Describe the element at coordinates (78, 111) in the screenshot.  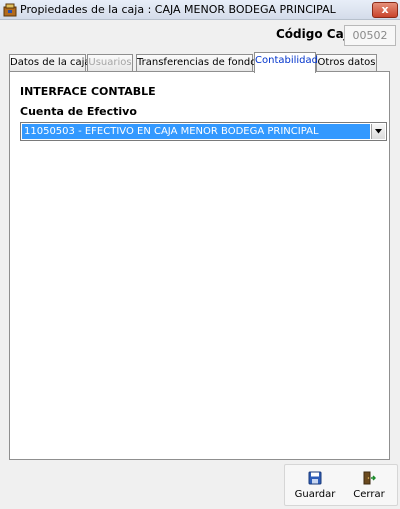
I see `cuenta-efectivo-label: Cuenta de Efectivo` at that location.